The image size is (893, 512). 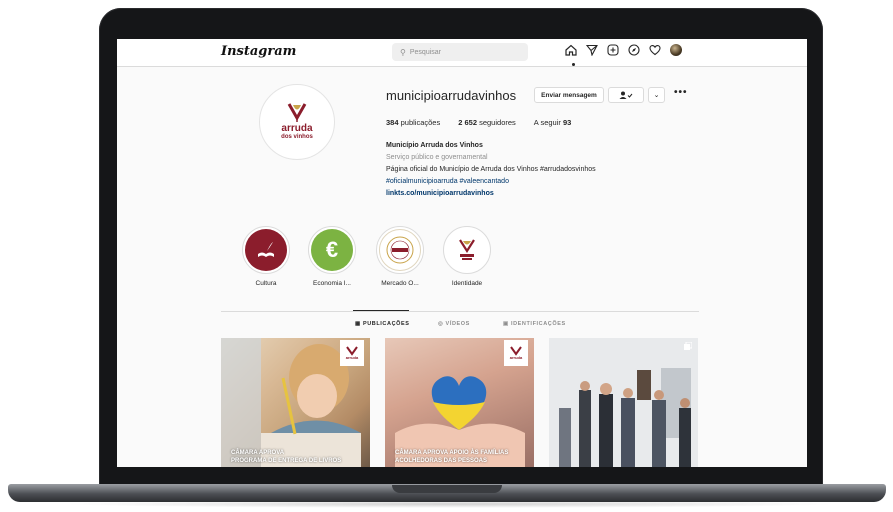 What do you see at coordinates (655, 50) in the screenshot?
I see `heart-icon` at bounding box center [655, 50].